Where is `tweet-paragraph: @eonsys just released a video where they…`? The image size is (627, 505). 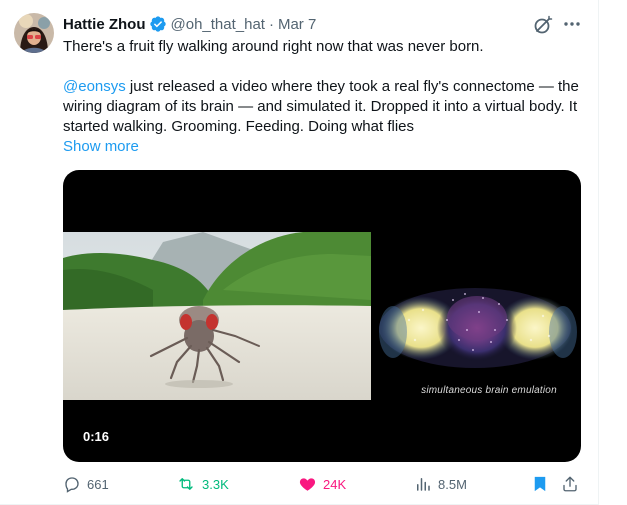
tweet-paragraph: @eonsys just released a video where they… is located at coordinates (323, 107).